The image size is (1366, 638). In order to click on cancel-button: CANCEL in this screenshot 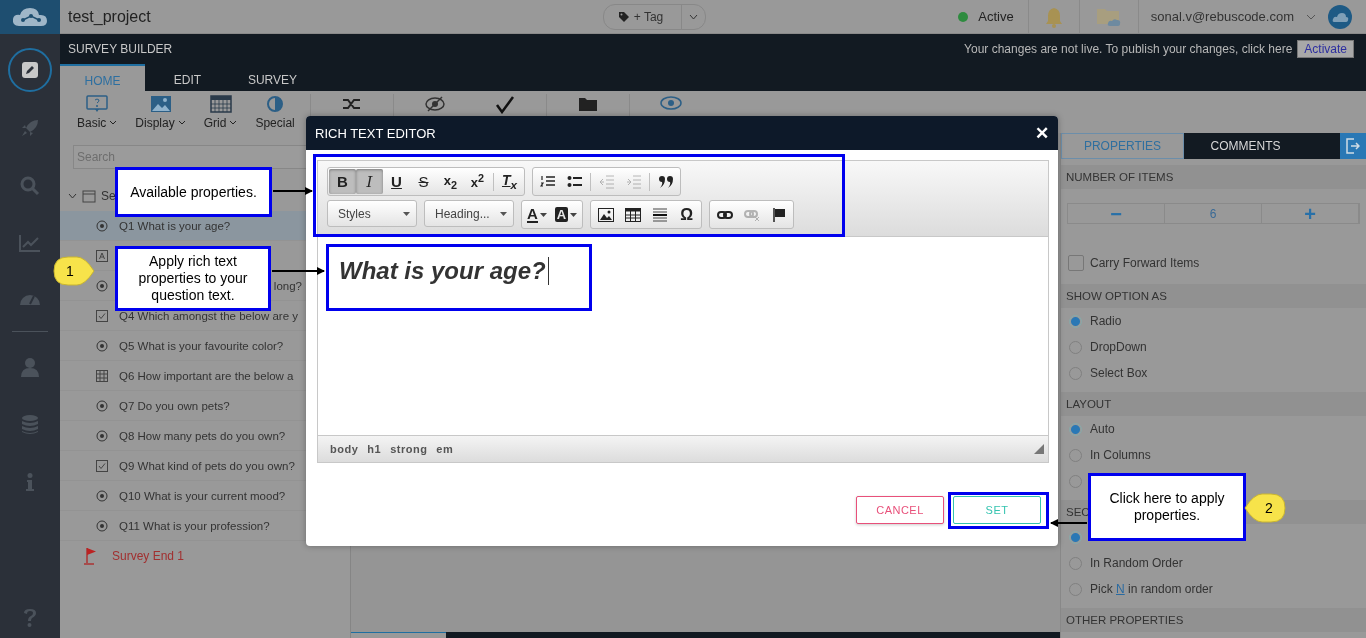, I will do `click(900, 510)`.